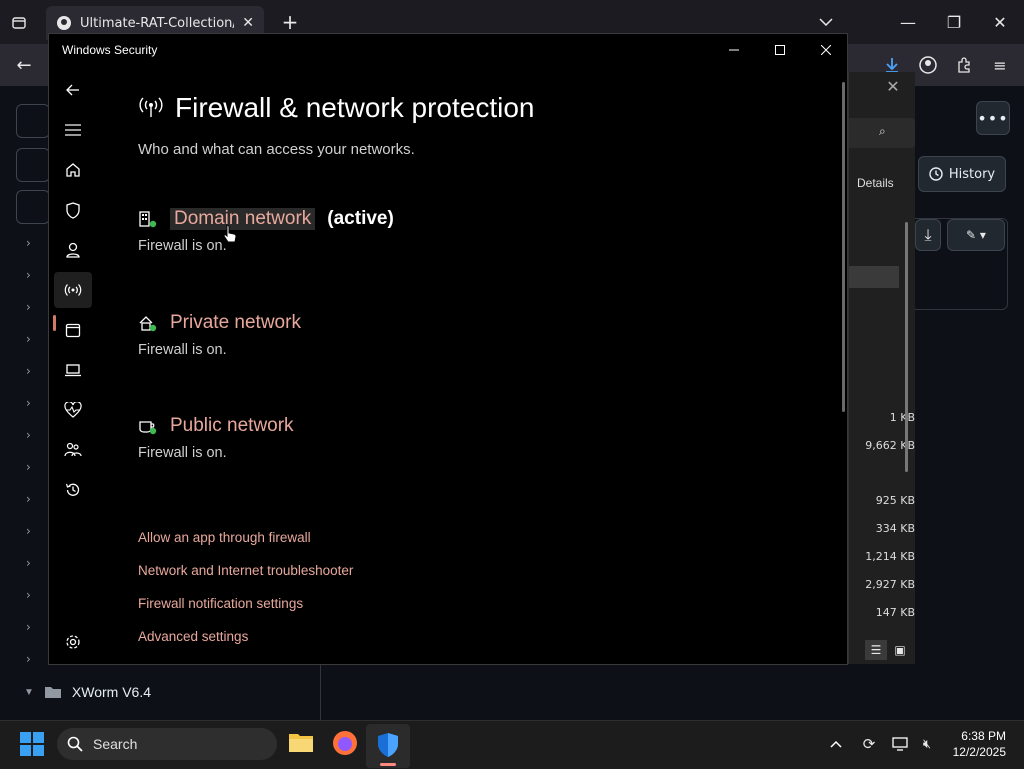  What do you see at coordinates (954, 22) in the screenshot?
I see `restore-browser-icon: ❐` at bounding box center [954, 22].